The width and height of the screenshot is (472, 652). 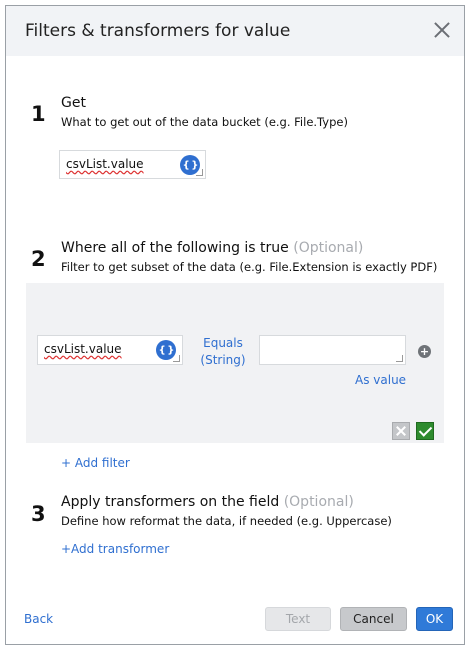 What do you see at coordinates (223, 352) in the screenshot?
I see `operator-selector: Equals (String)` at bounding box center [223, 352].